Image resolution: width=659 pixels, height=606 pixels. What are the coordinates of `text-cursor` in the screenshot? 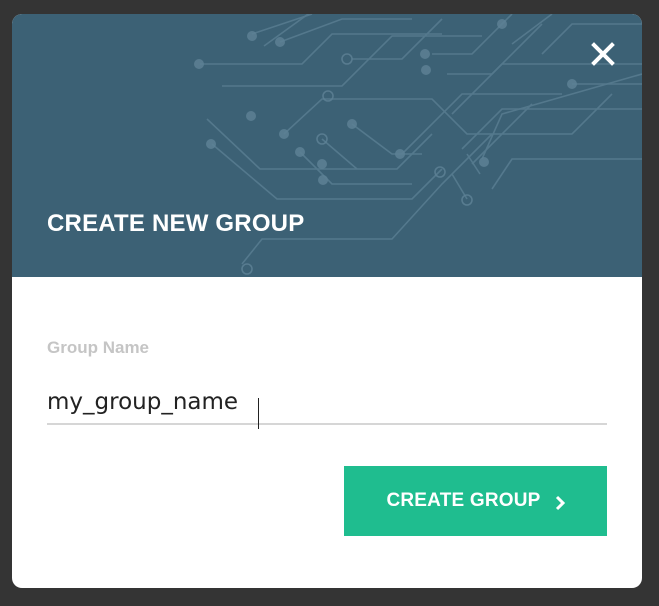 It's located at (258, 413).